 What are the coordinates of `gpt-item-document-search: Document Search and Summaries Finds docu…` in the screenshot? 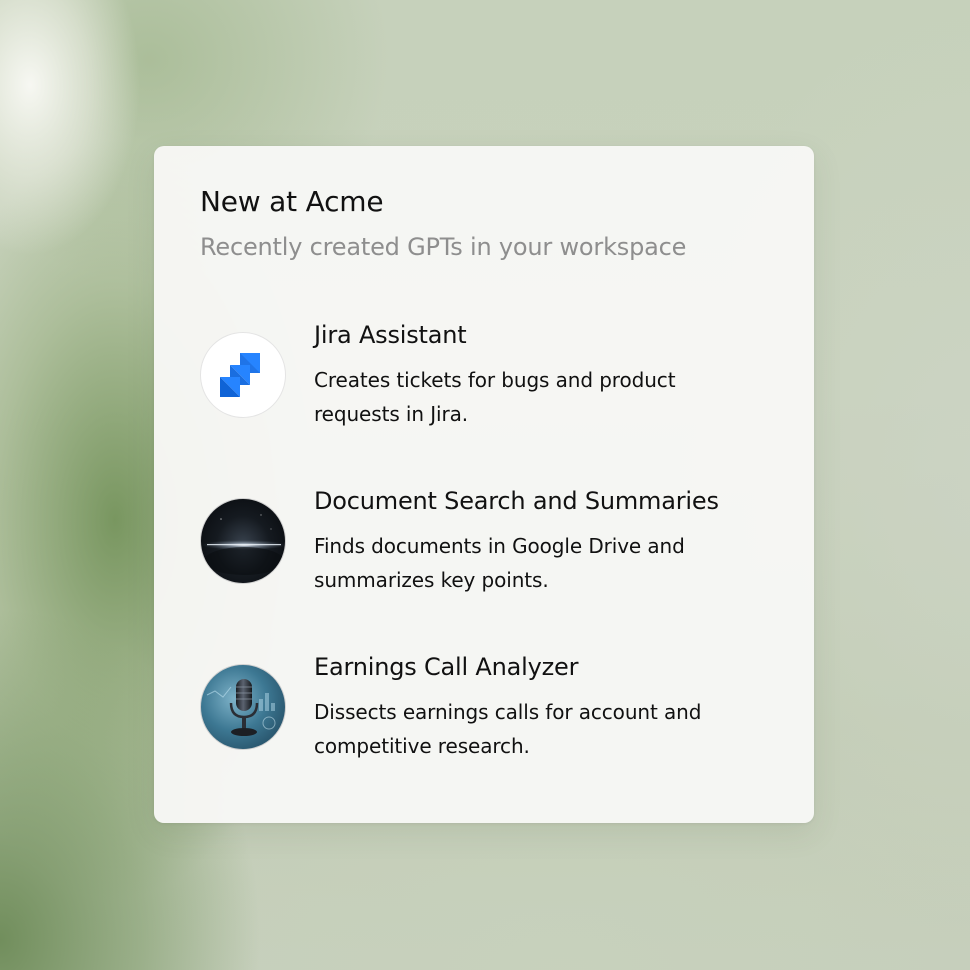 It's located at (490, 552).